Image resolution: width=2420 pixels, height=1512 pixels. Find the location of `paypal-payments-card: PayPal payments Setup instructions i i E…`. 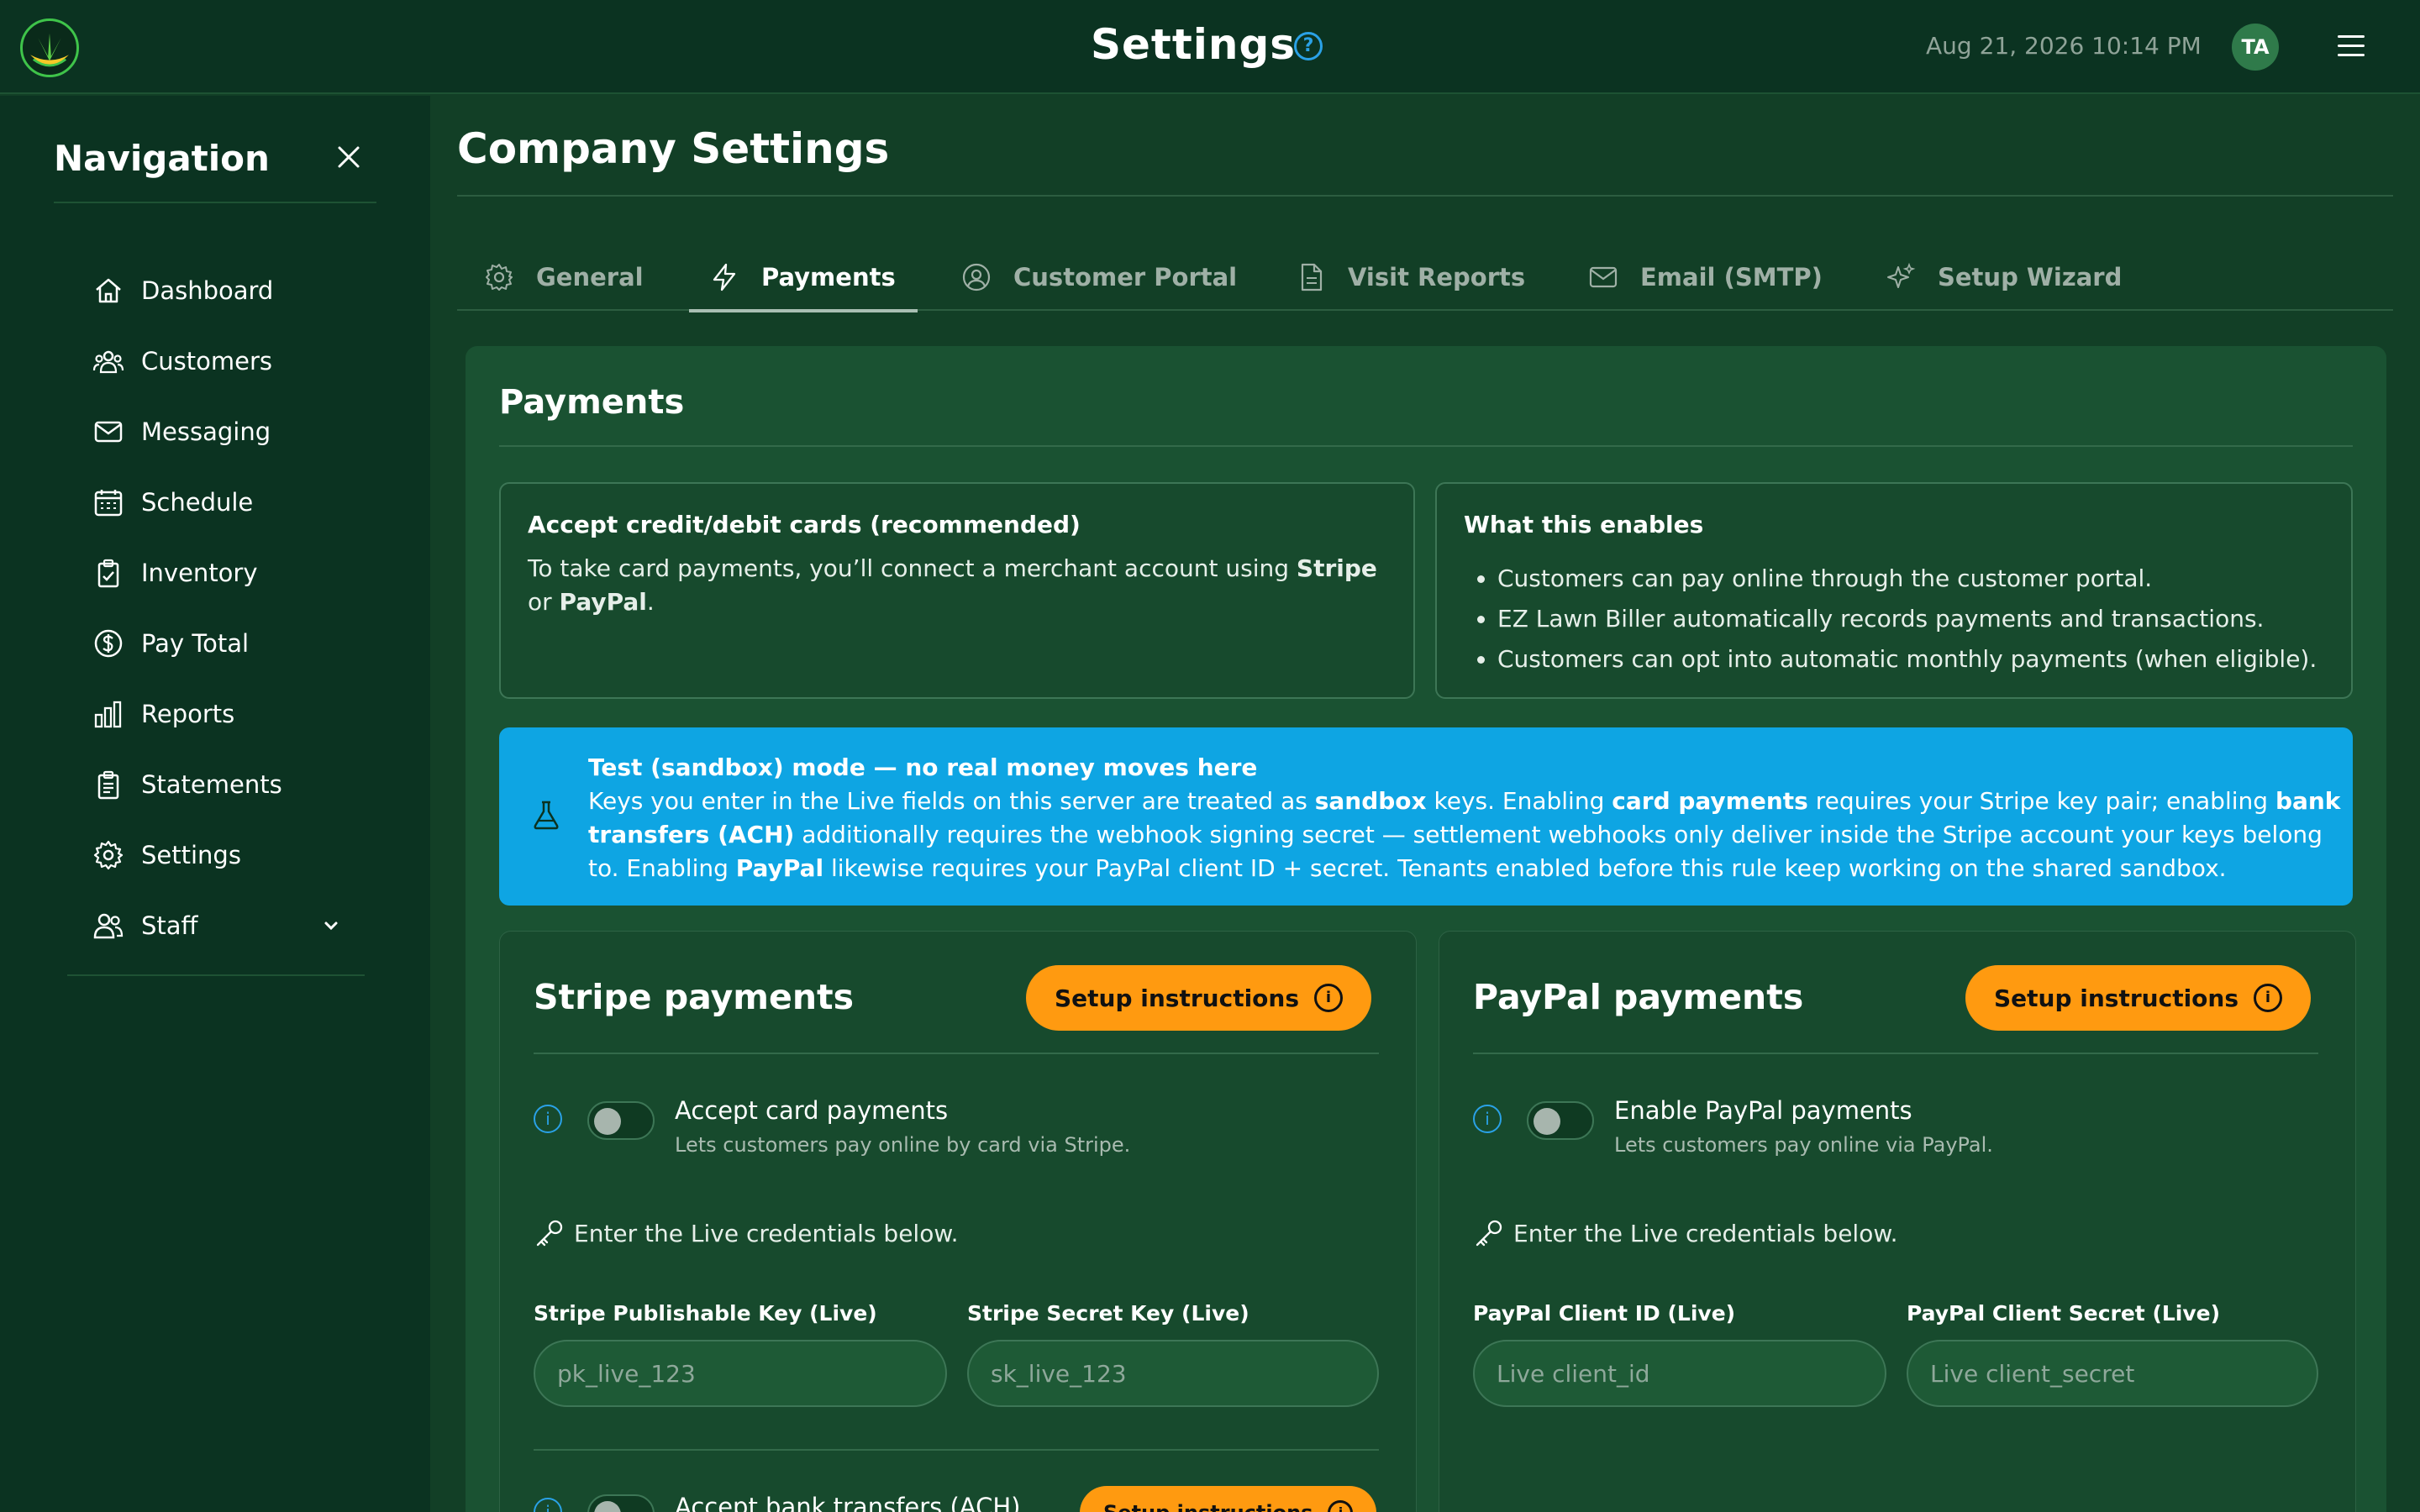

paypal-payments-card: PayPal payments Setup instructions i i E… is located at coordinates (1898, 1221).